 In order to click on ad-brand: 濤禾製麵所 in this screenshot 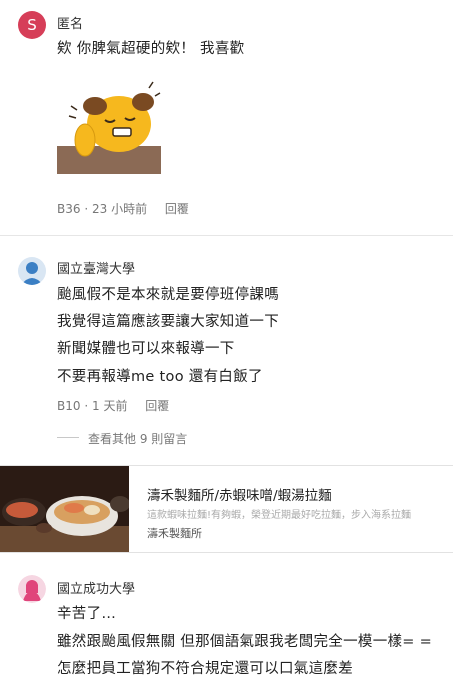, I will do `click(174, 533)`.